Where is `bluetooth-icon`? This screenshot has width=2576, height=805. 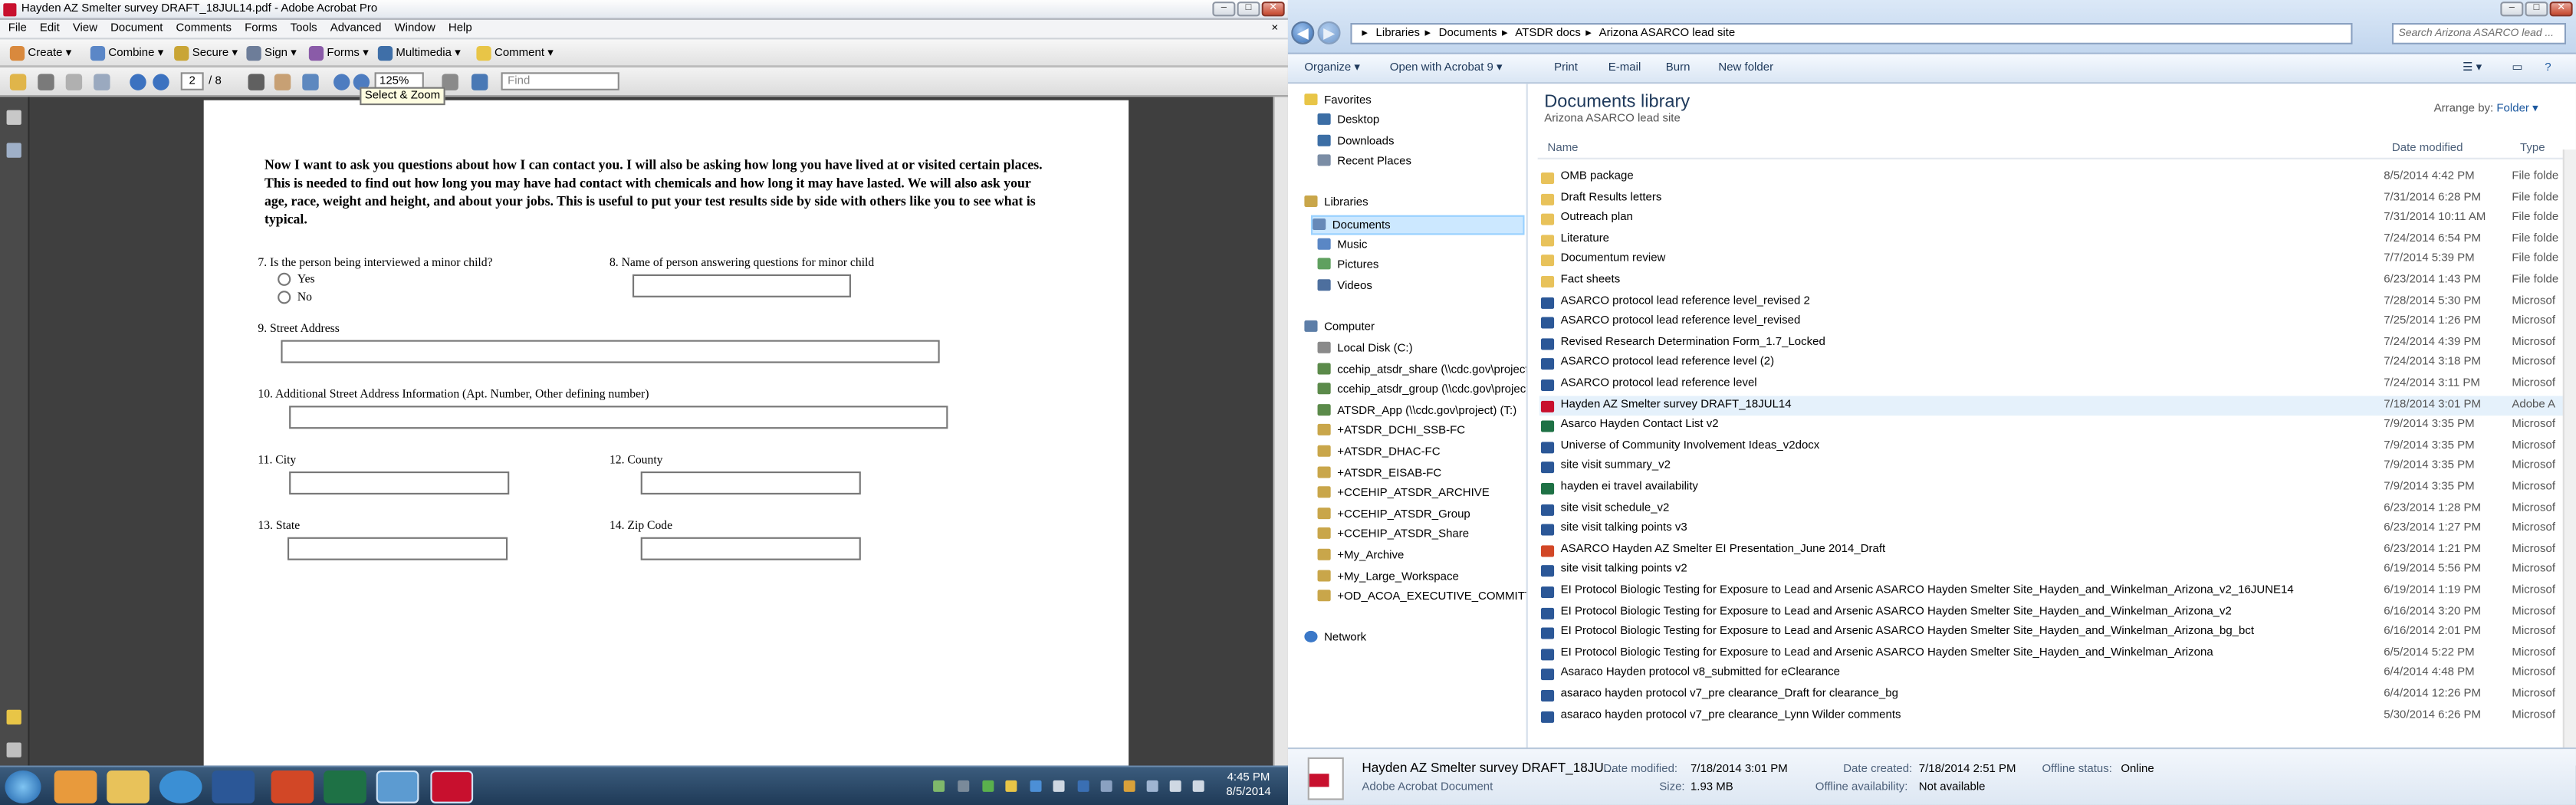 bluetooth-icon is located at coordinates (1083, 786).